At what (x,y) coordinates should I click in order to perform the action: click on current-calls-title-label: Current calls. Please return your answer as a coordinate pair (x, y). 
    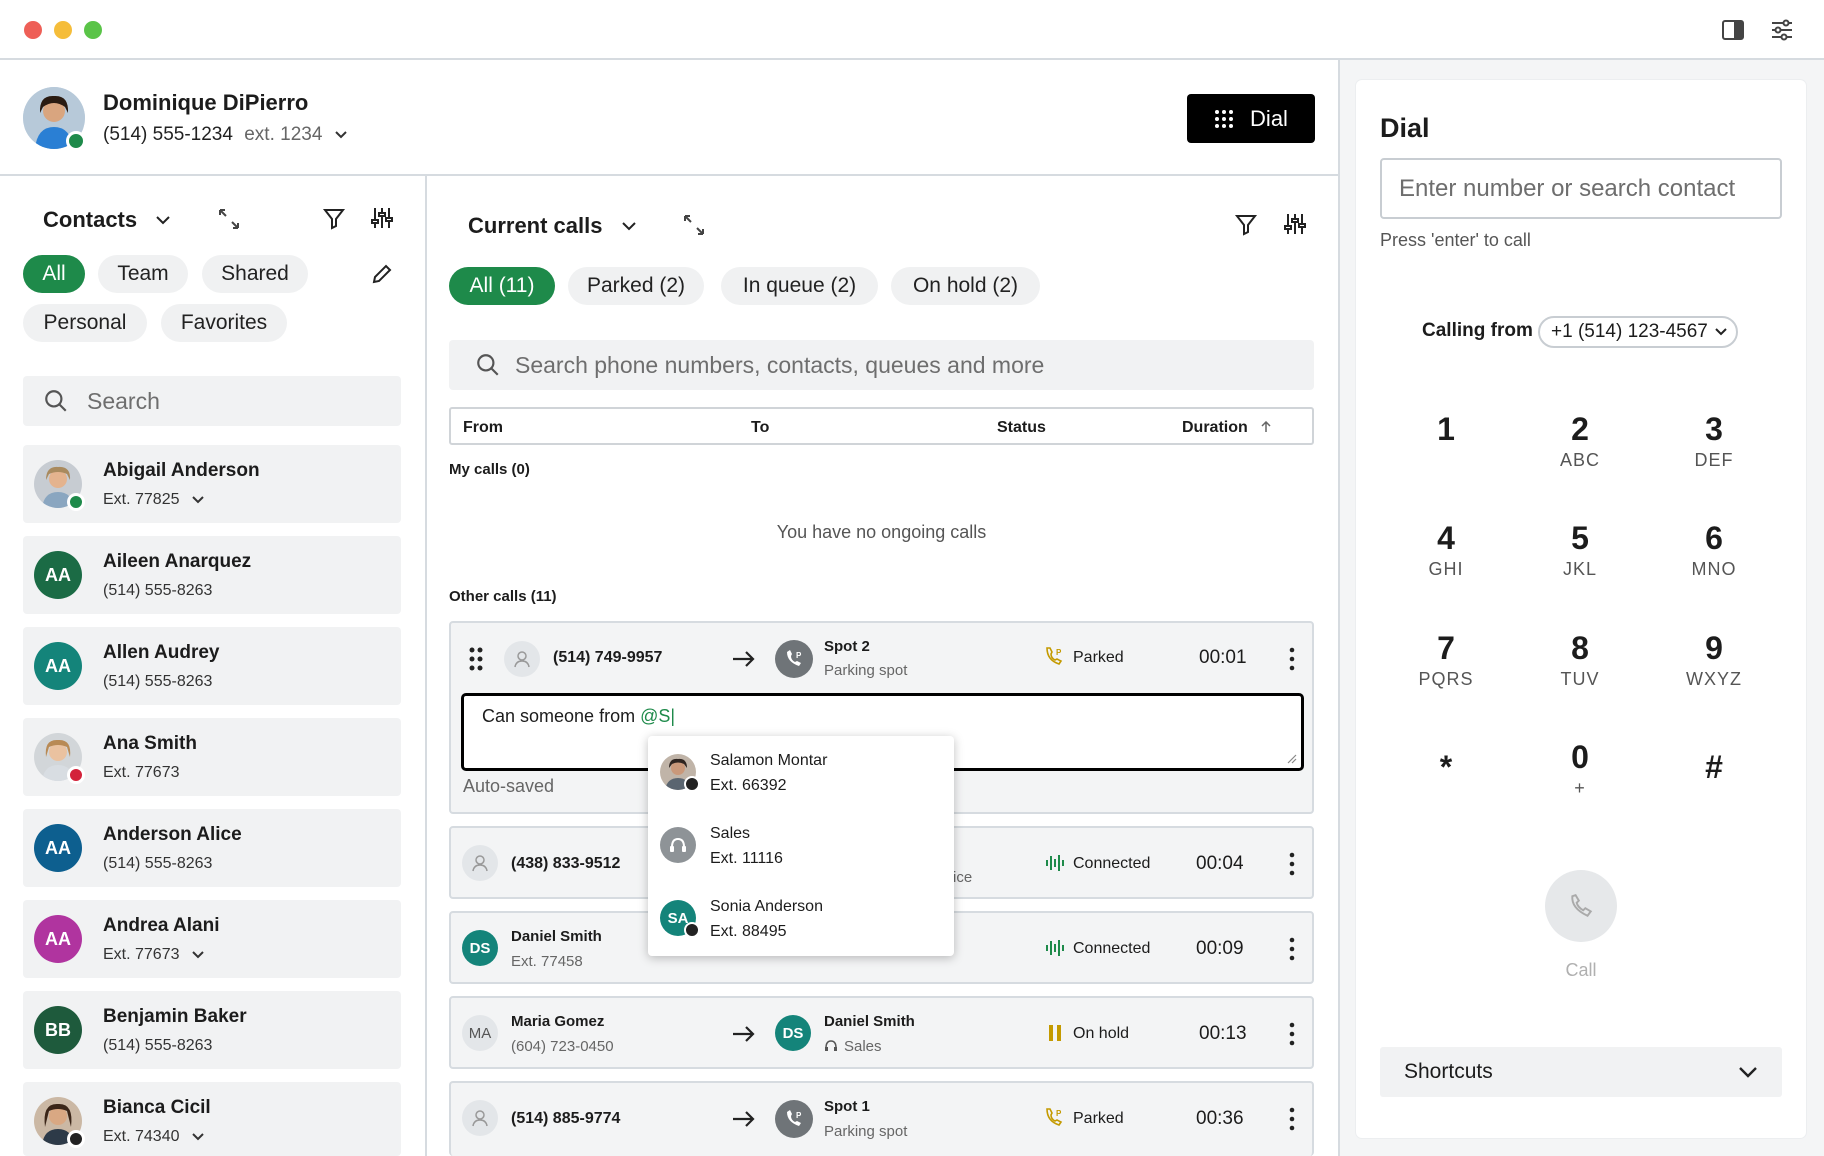
    Looking at the image, I should click on (535, 225).